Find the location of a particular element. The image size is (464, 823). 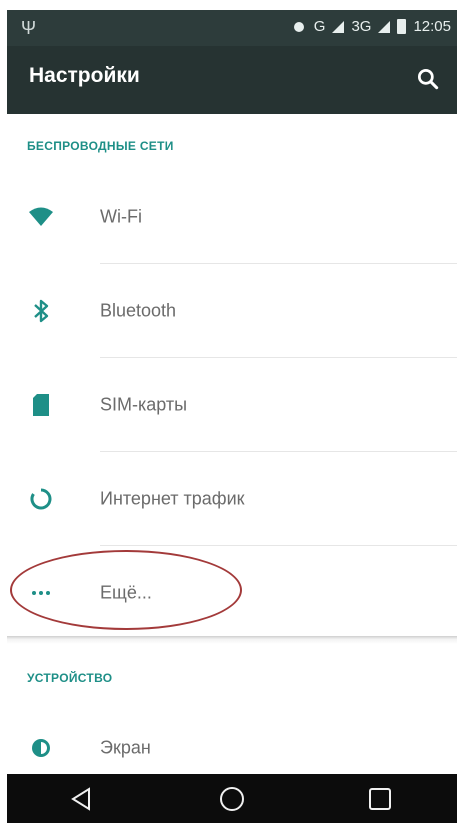

back-icon is located at coordinates (82, 799).